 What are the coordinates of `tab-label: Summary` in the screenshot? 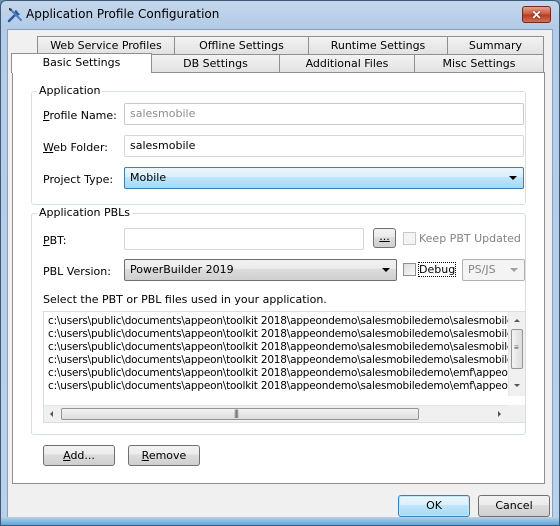 It's located at (495, 45).